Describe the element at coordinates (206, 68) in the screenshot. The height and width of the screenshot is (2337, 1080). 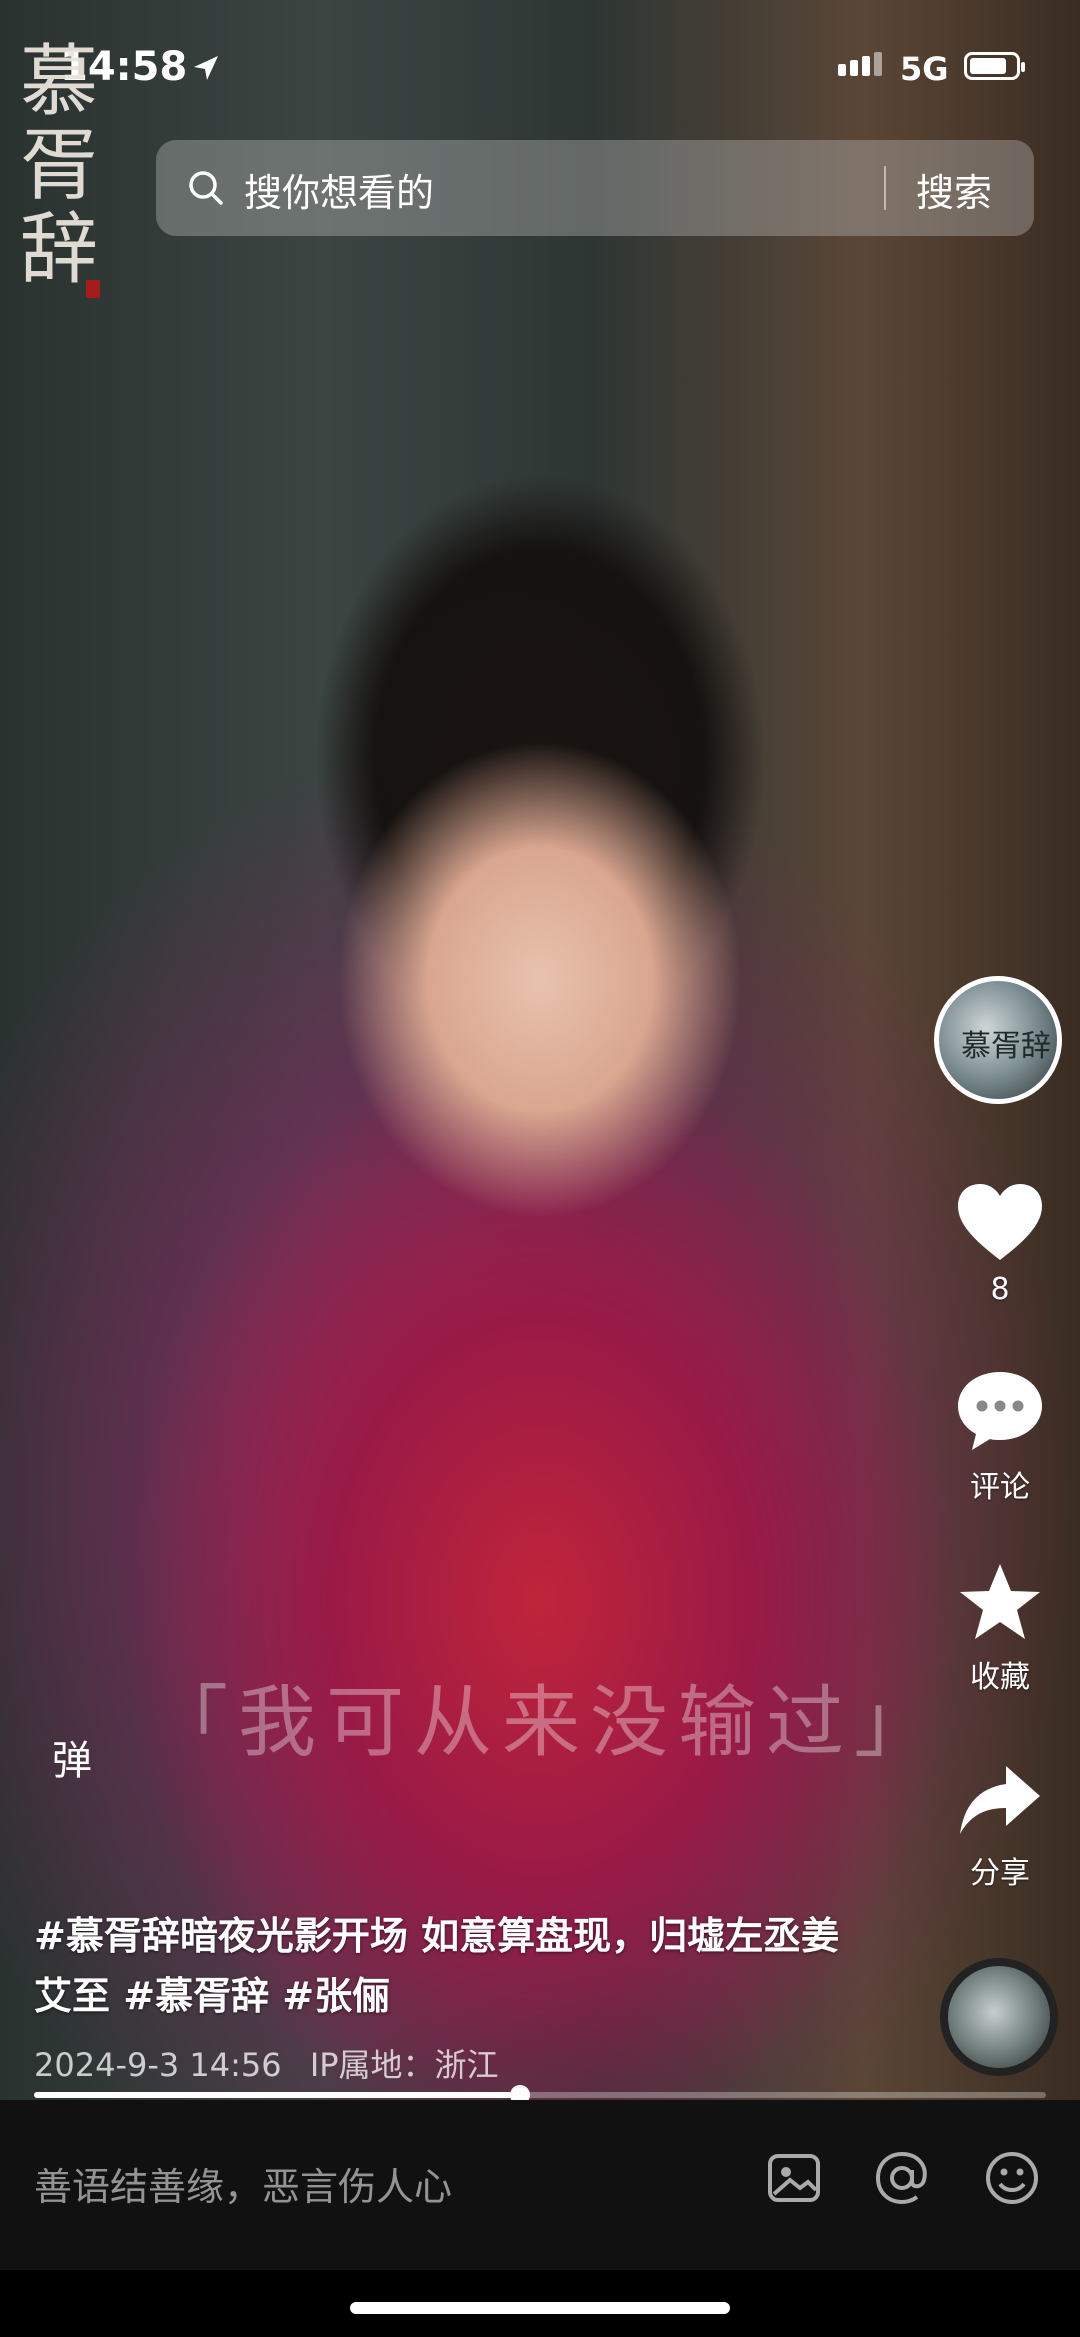
I see `location-arrow-icon` at that location.